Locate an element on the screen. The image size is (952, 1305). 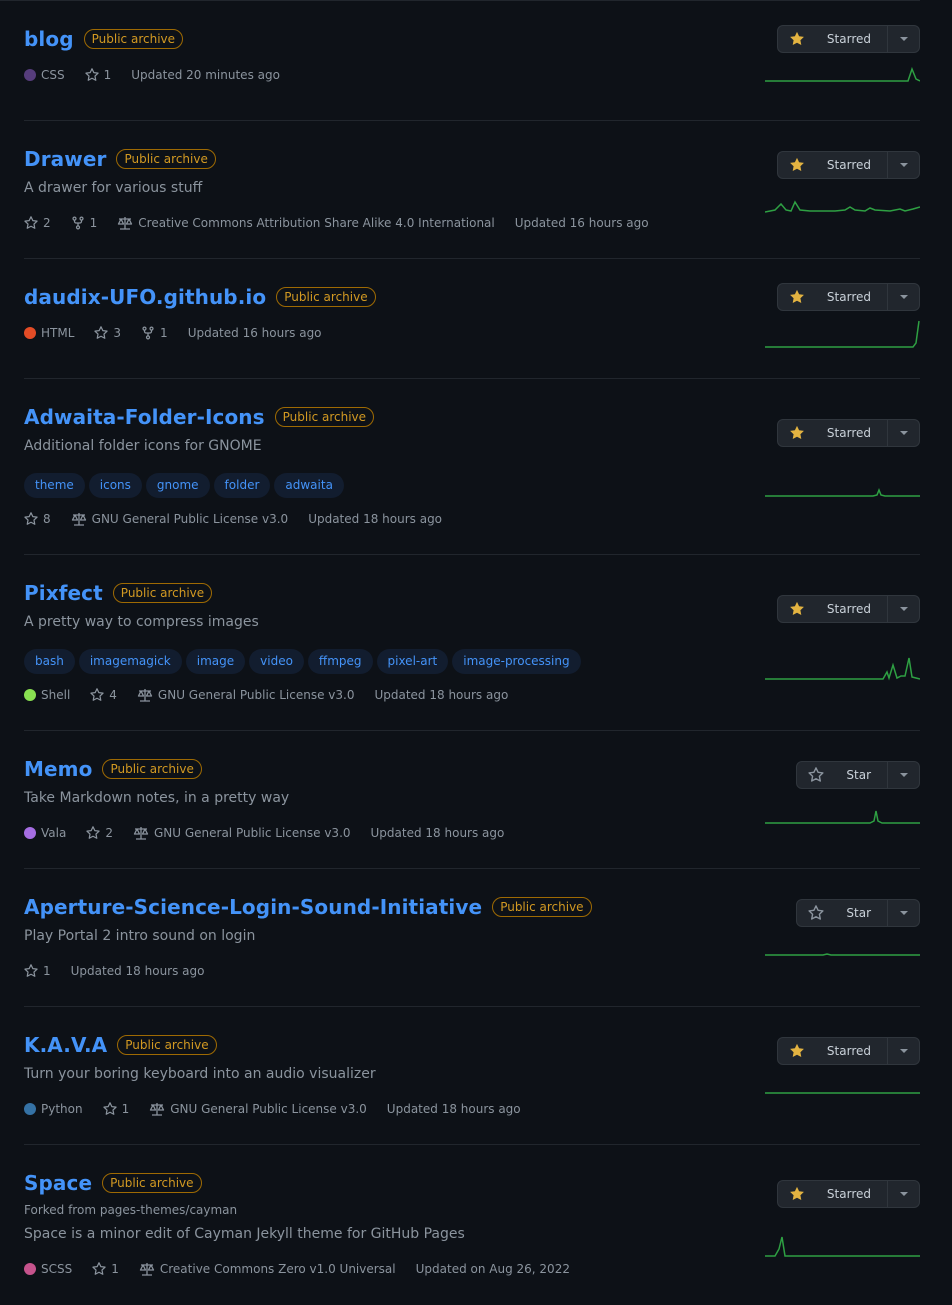
topic-tag: image is located at coordinates (215, 661).